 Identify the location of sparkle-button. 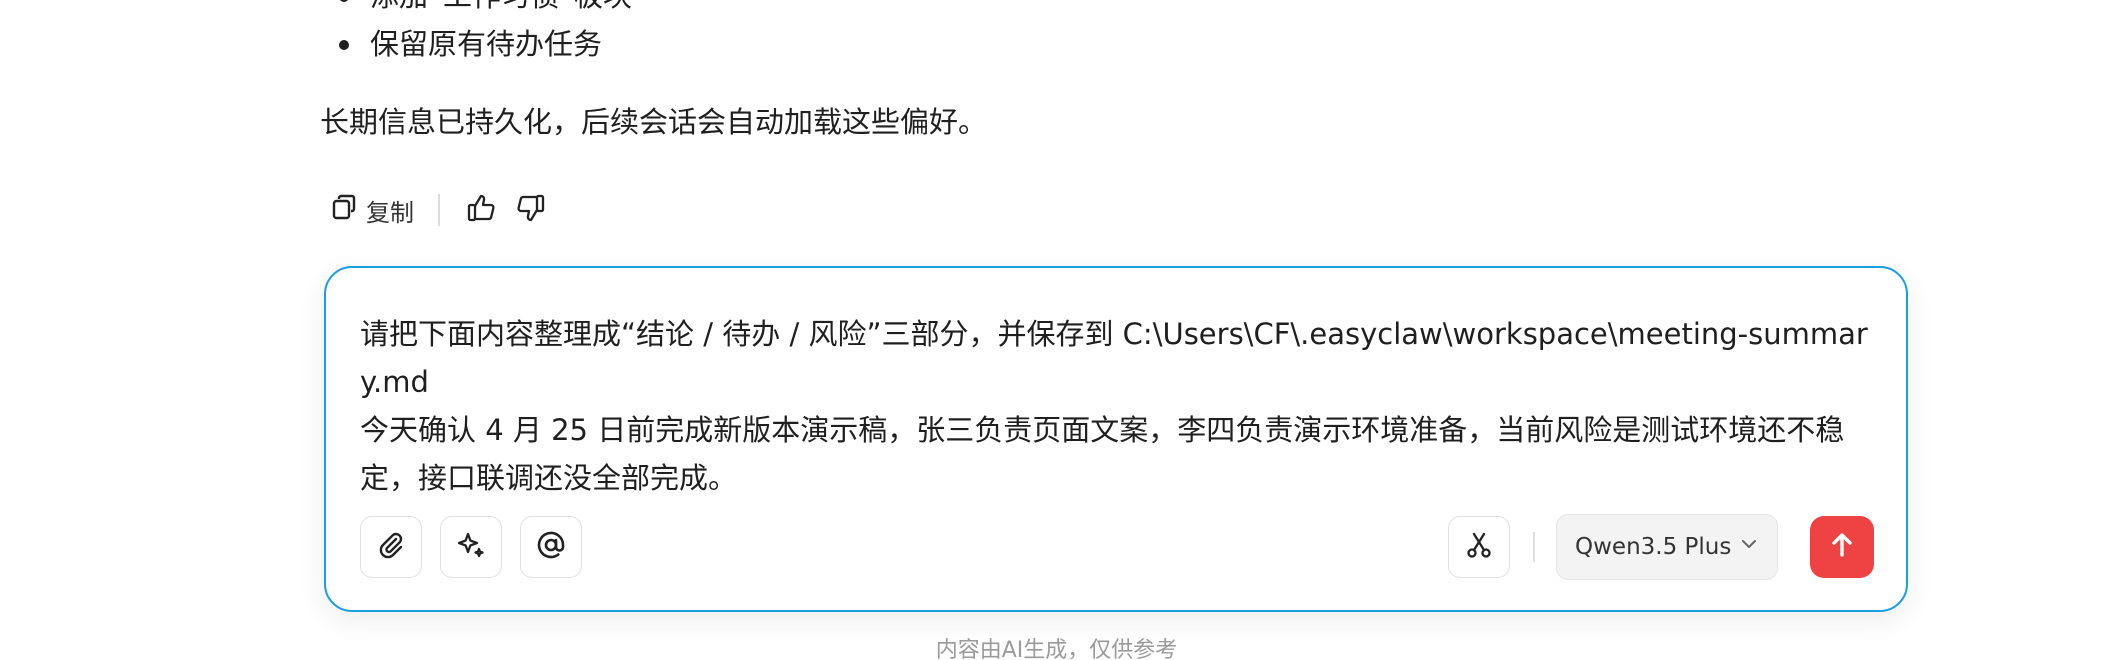
(471, 547).